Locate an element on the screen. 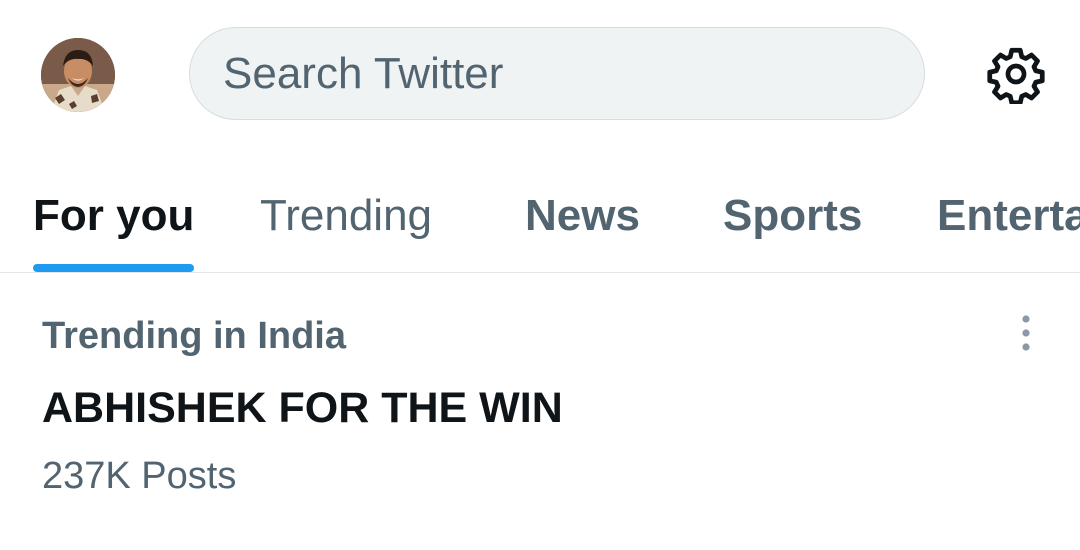 Image resolution: width=1080 pixels, height=550 pixels. search-input: Search Twitter is located at coordinates (557, 73).